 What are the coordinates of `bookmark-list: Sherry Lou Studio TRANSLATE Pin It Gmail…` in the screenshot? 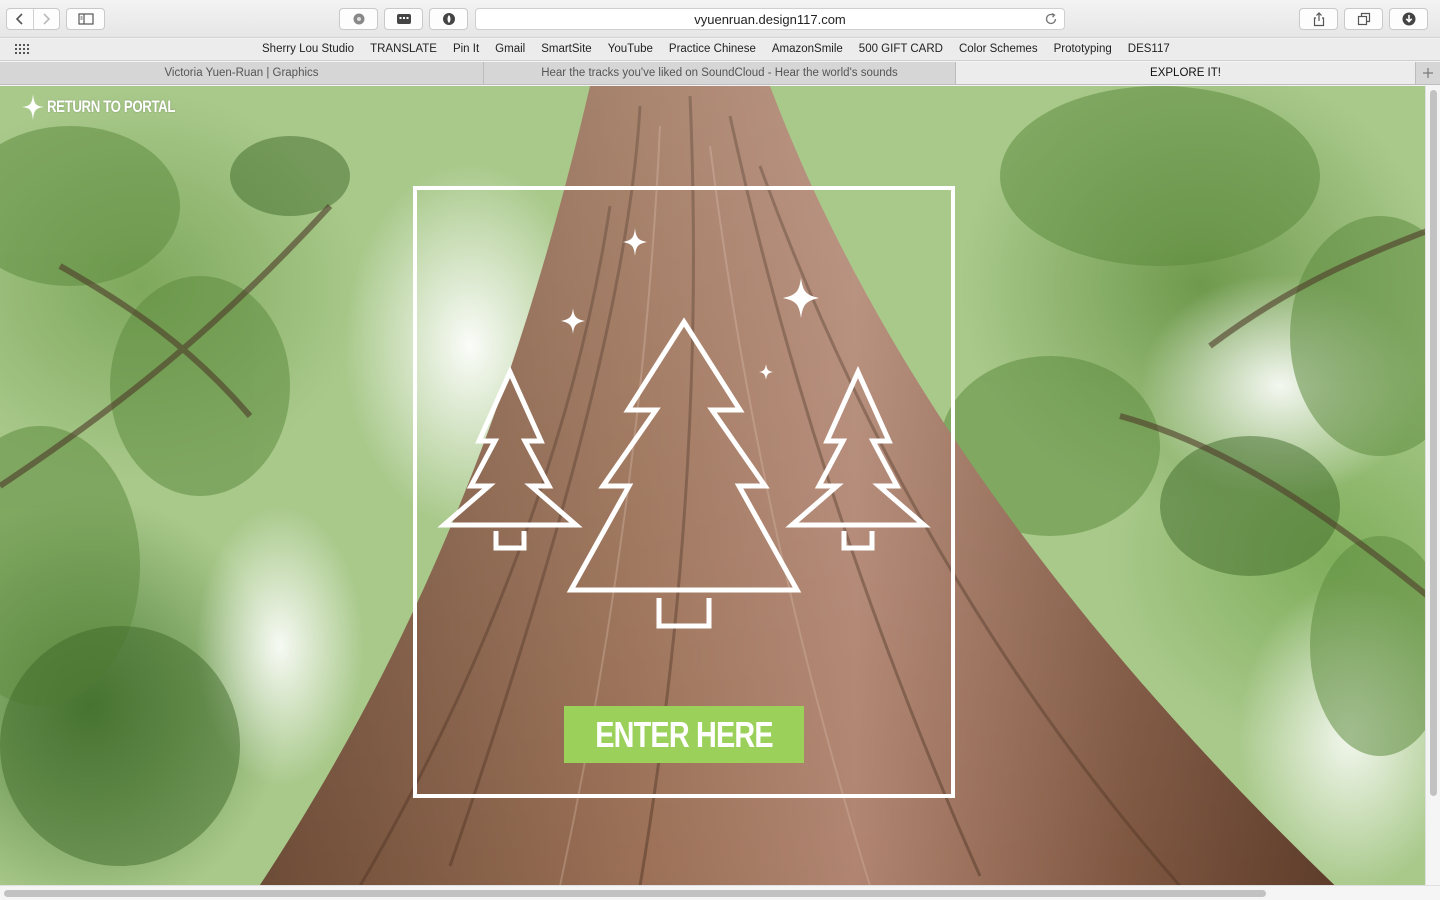 It's located at (716, 49).